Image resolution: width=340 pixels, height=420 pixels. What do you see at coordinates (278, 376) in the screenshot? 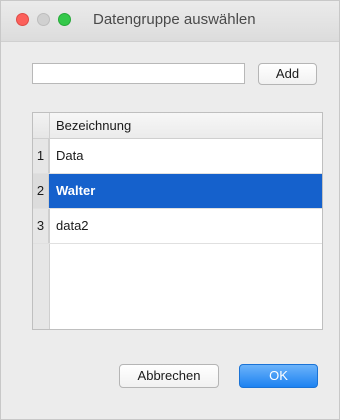
I see `ok-button: OK` at bounding box center [278, 376].